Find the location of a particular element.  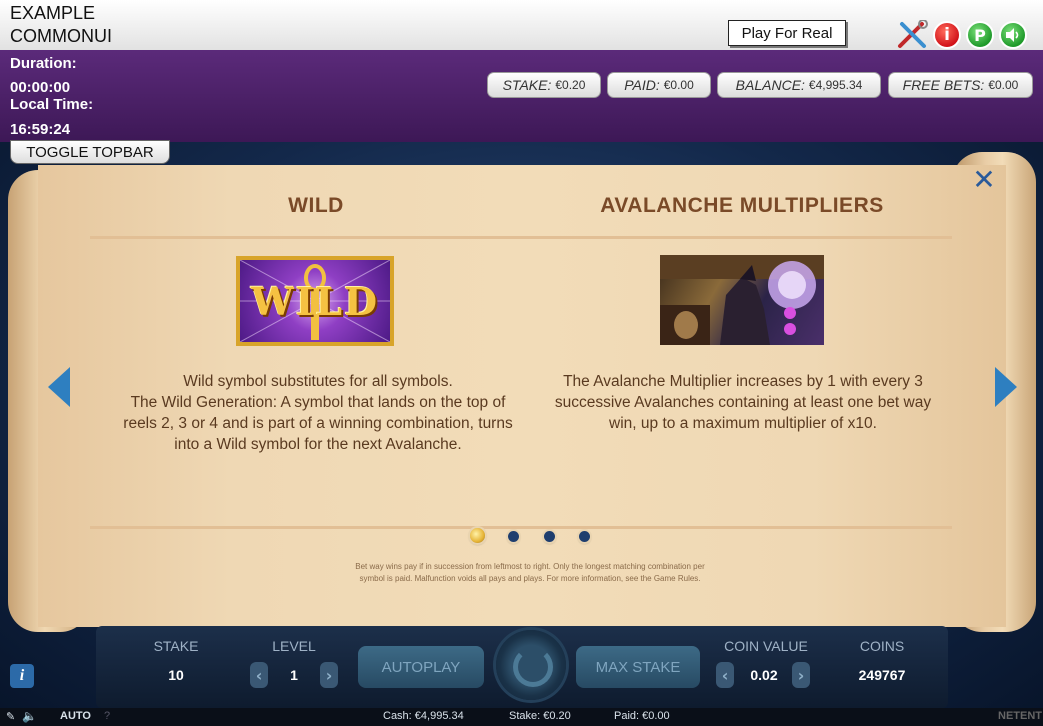

autoplay-button: AUTOPLAY is located at coordinates (421, 667).